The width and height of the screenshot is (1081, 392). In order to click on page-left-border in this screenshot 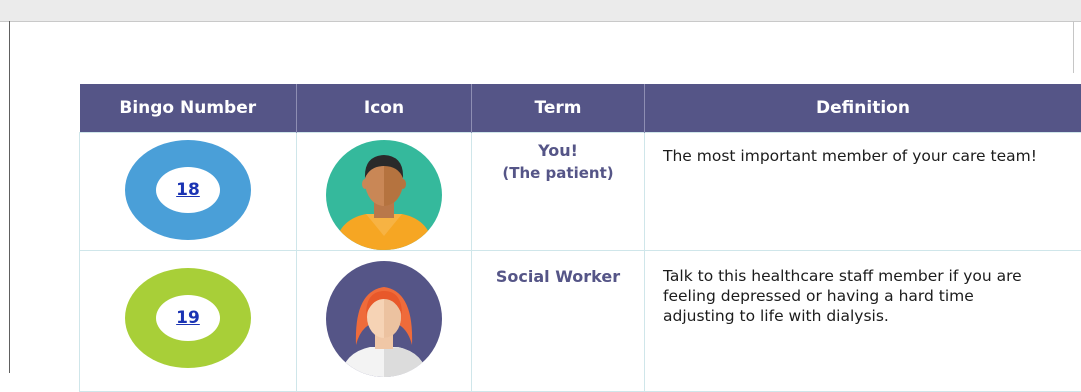, I will do `click(9, 197)`.